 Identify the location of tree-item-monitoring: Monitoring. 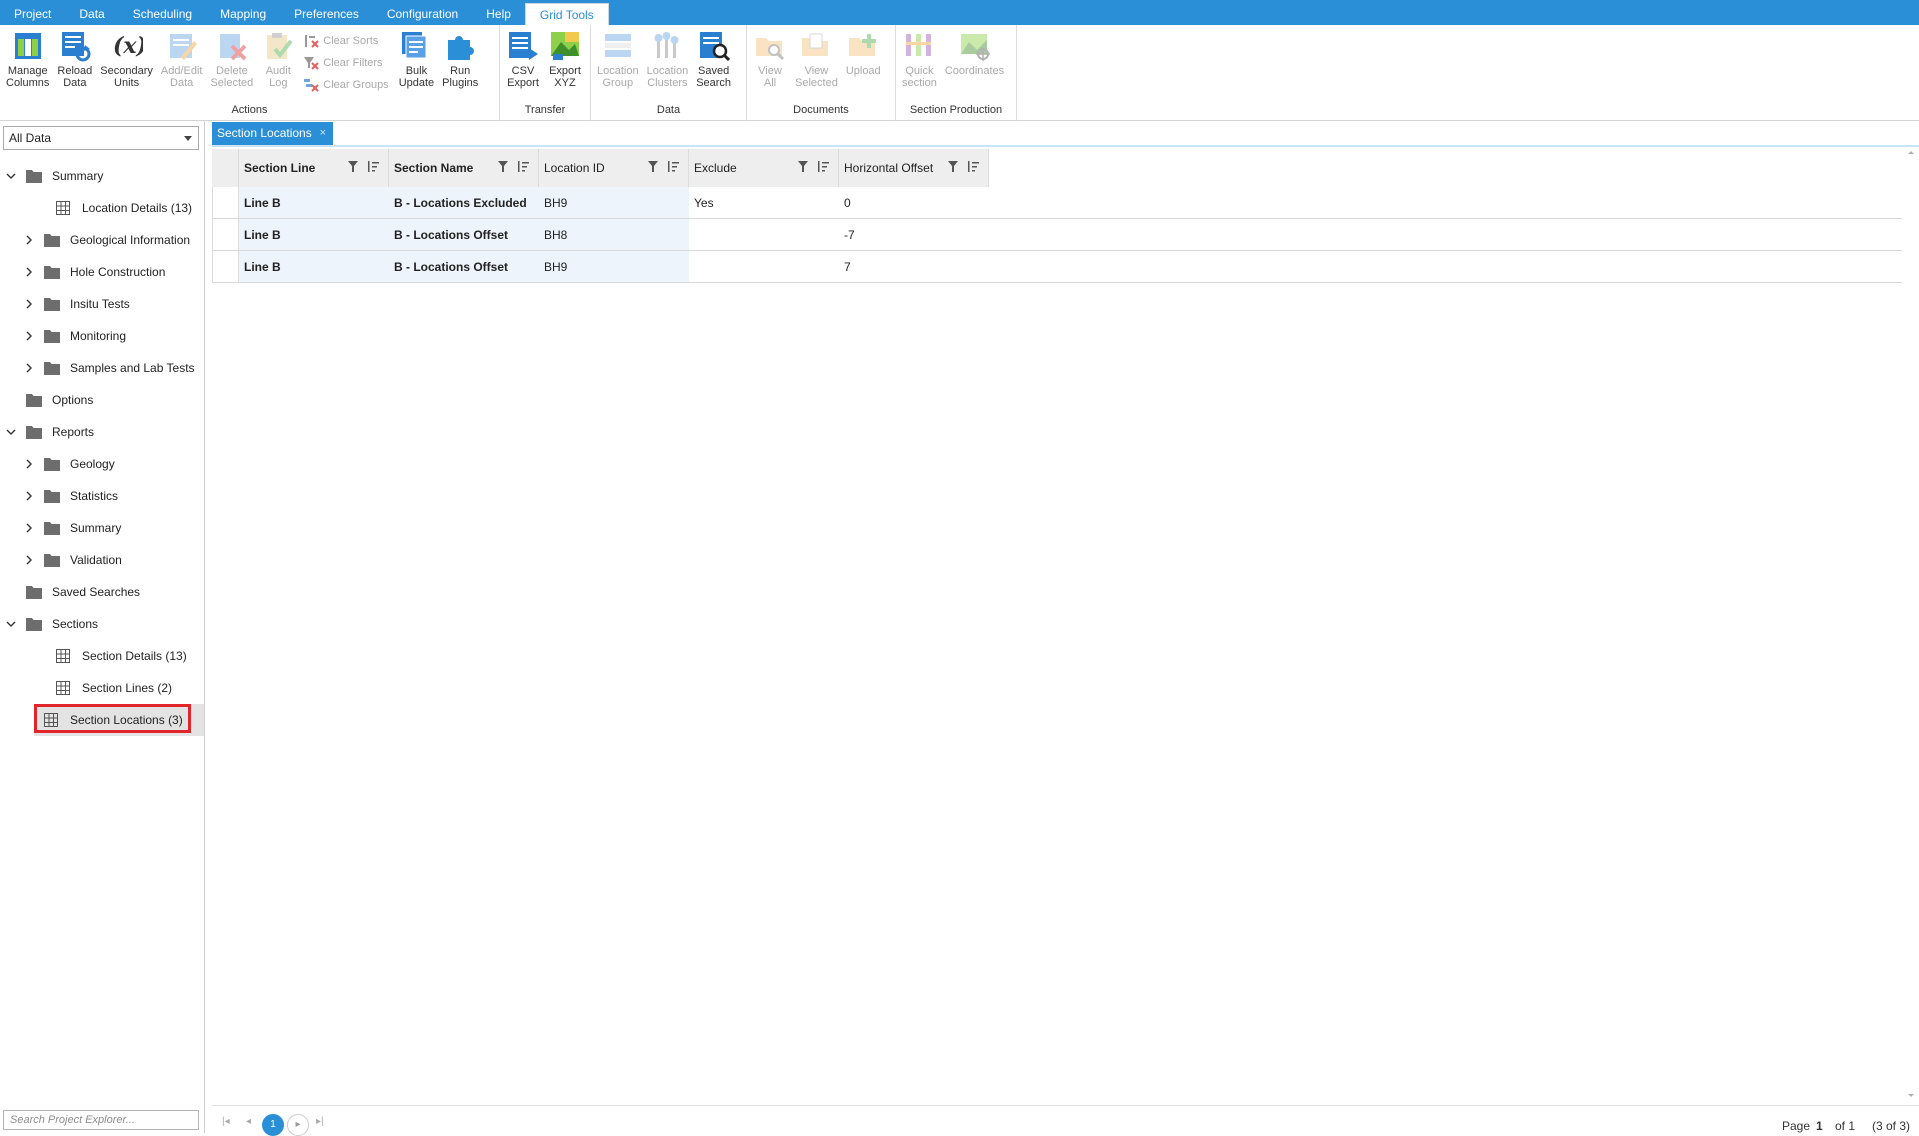
(102, 336).